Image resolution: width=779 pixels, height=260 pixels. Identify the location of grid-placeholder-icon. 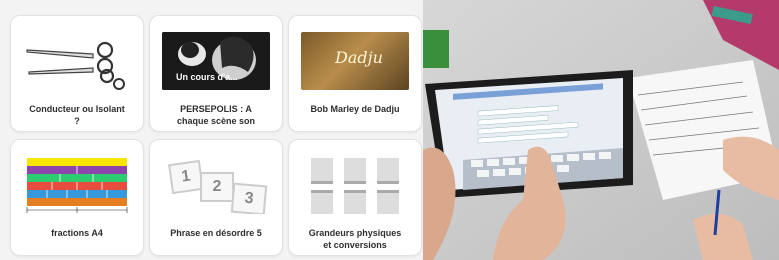
(355, 185).